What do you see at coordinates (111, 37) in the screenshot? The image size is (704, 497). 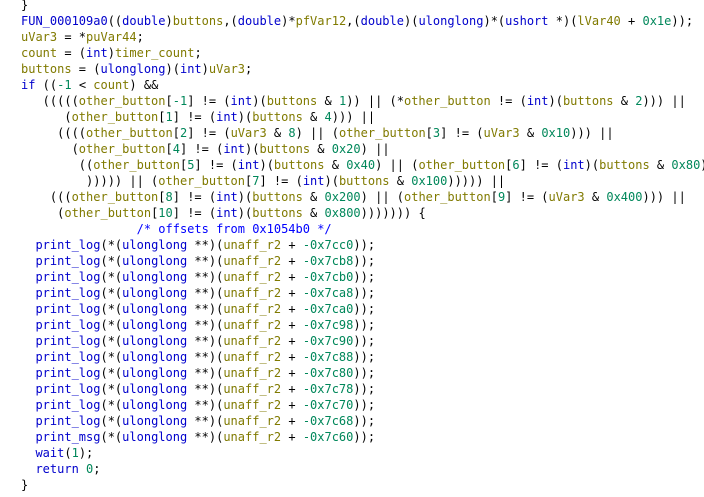 I see `variable-token: puVar44` at bounding box center [111, 37].